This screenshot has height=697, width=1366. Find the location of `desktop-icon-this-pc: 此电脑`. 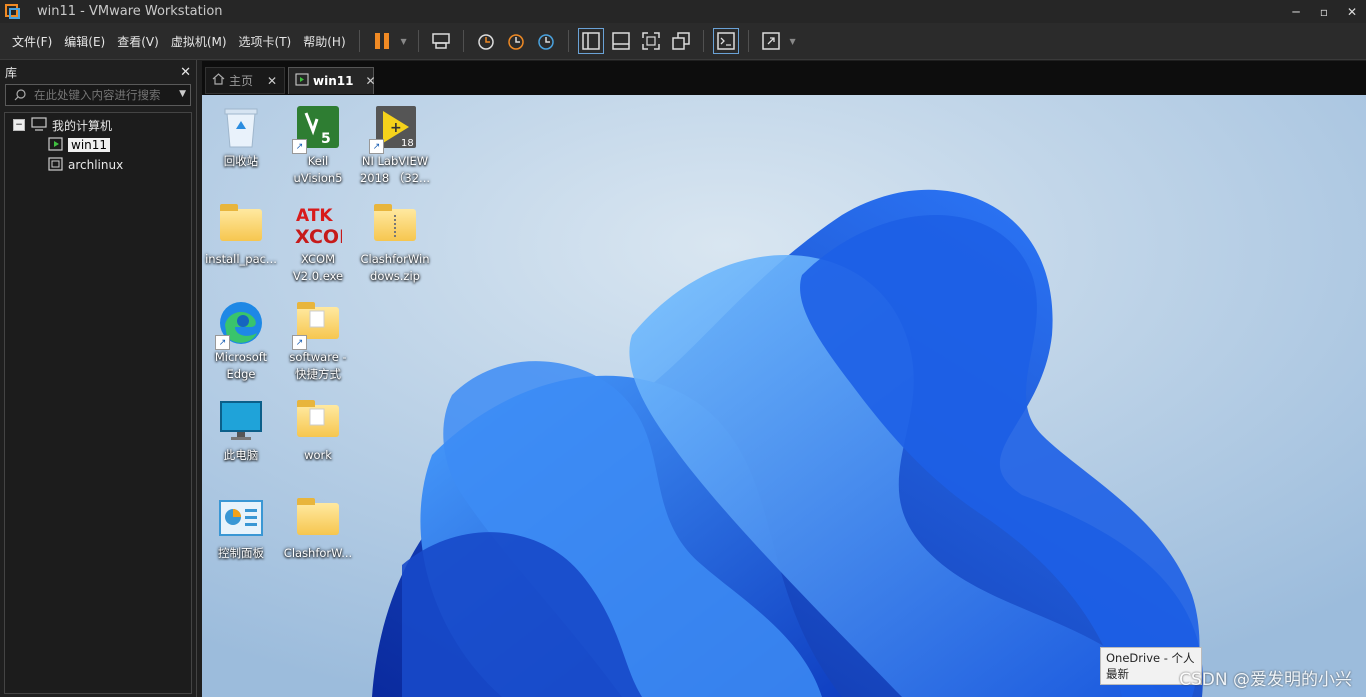

desktop-icon-this-pc: 此电脑 is located at coordinates (241, 430).